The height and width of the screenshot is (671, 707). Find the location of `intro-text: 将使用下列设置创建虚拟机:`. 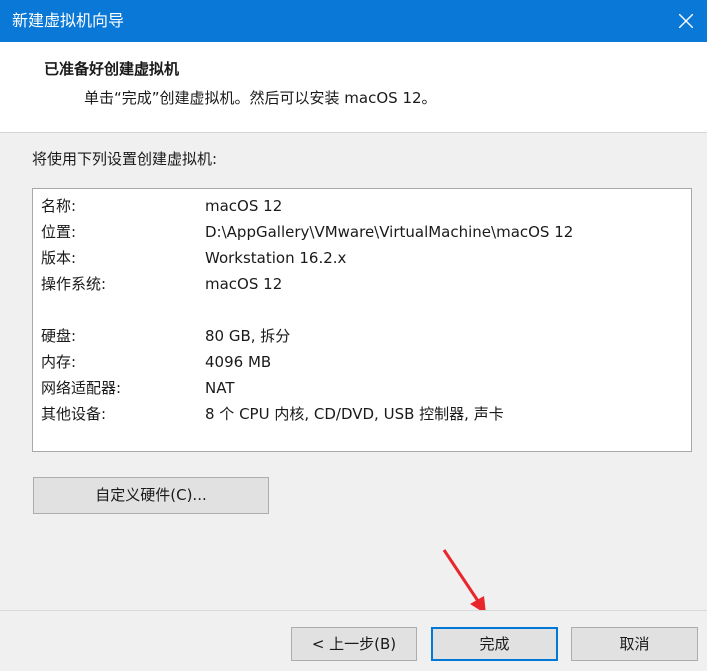

intro-text: 将使用下列设置创建虚拟机: is located at coordinates (125, 159).